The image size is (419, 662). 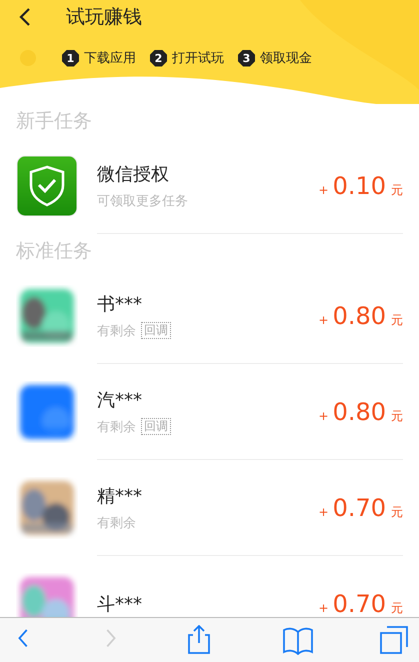 I want to click on task-name: 精***, so click(x=120, y=496).